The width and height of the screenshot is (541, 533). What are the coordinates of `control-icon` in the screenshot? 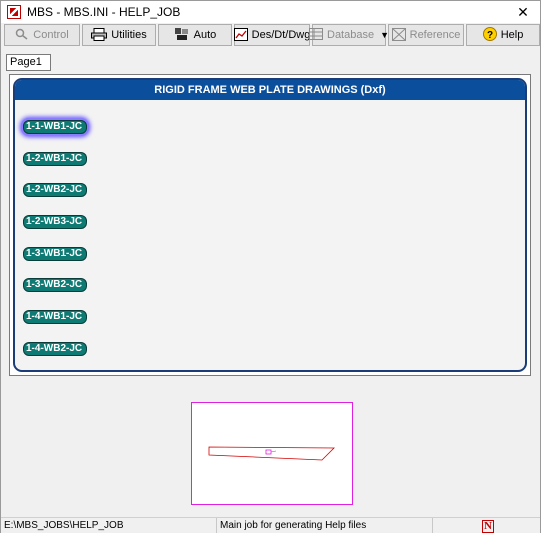 It's located at (22, 35).